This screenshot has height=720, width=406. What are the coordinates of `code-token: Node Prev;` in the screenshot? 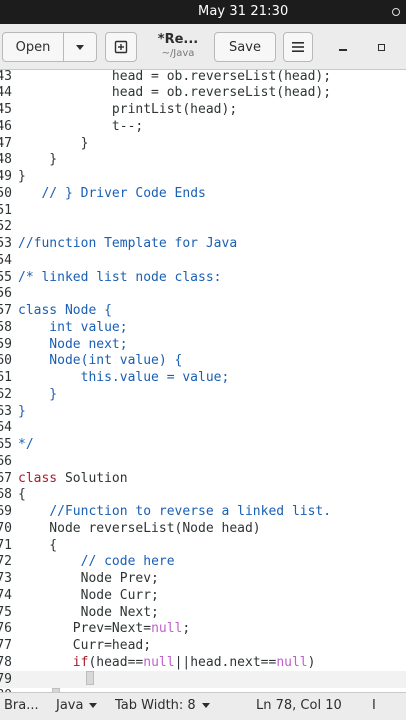 It's located at (88, 578).